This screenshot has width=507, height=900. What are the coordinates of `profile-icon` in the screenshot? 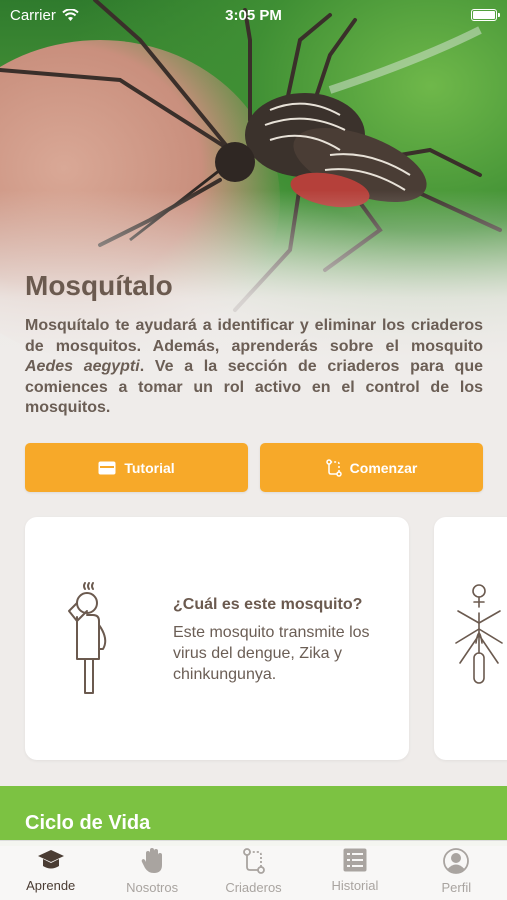 It's located at (456, 861).